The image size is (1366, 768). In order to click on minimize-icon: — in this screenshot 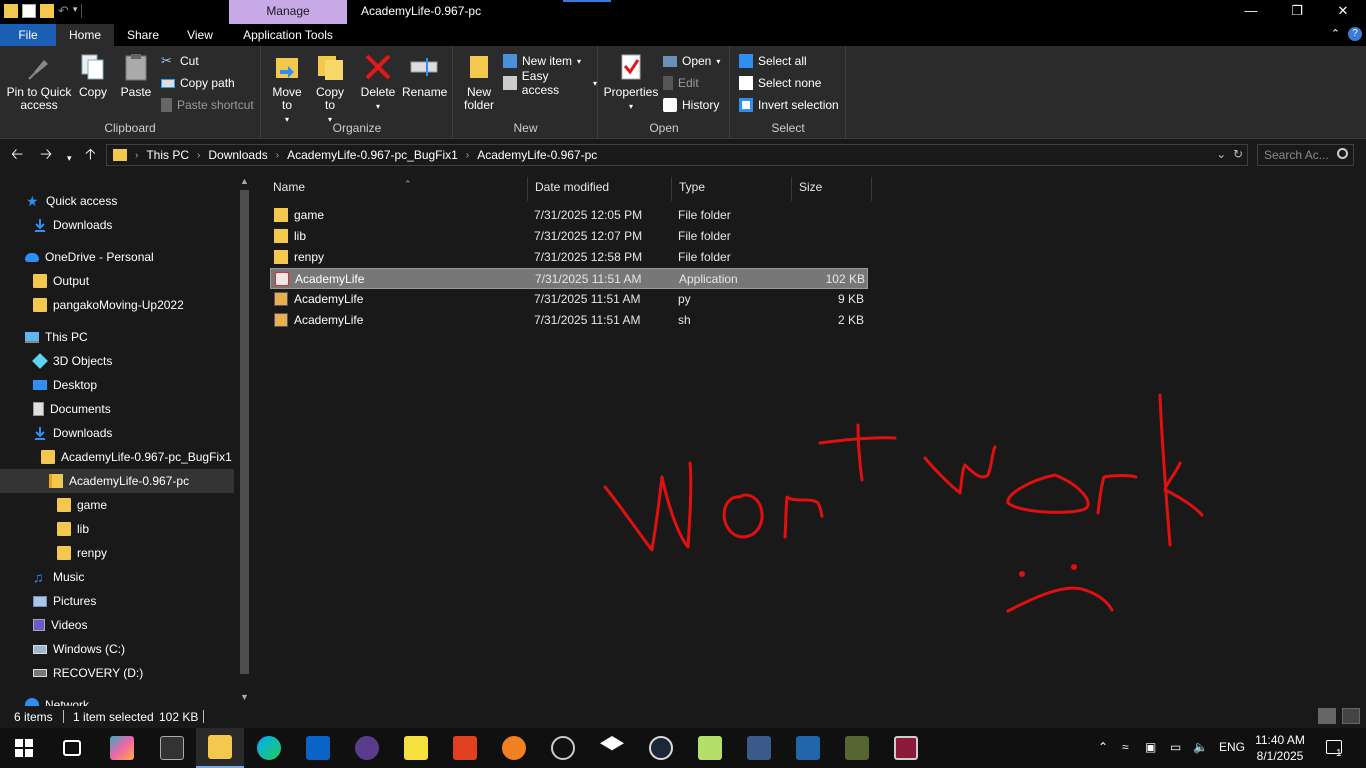, I will do `click(1251, 12)`.